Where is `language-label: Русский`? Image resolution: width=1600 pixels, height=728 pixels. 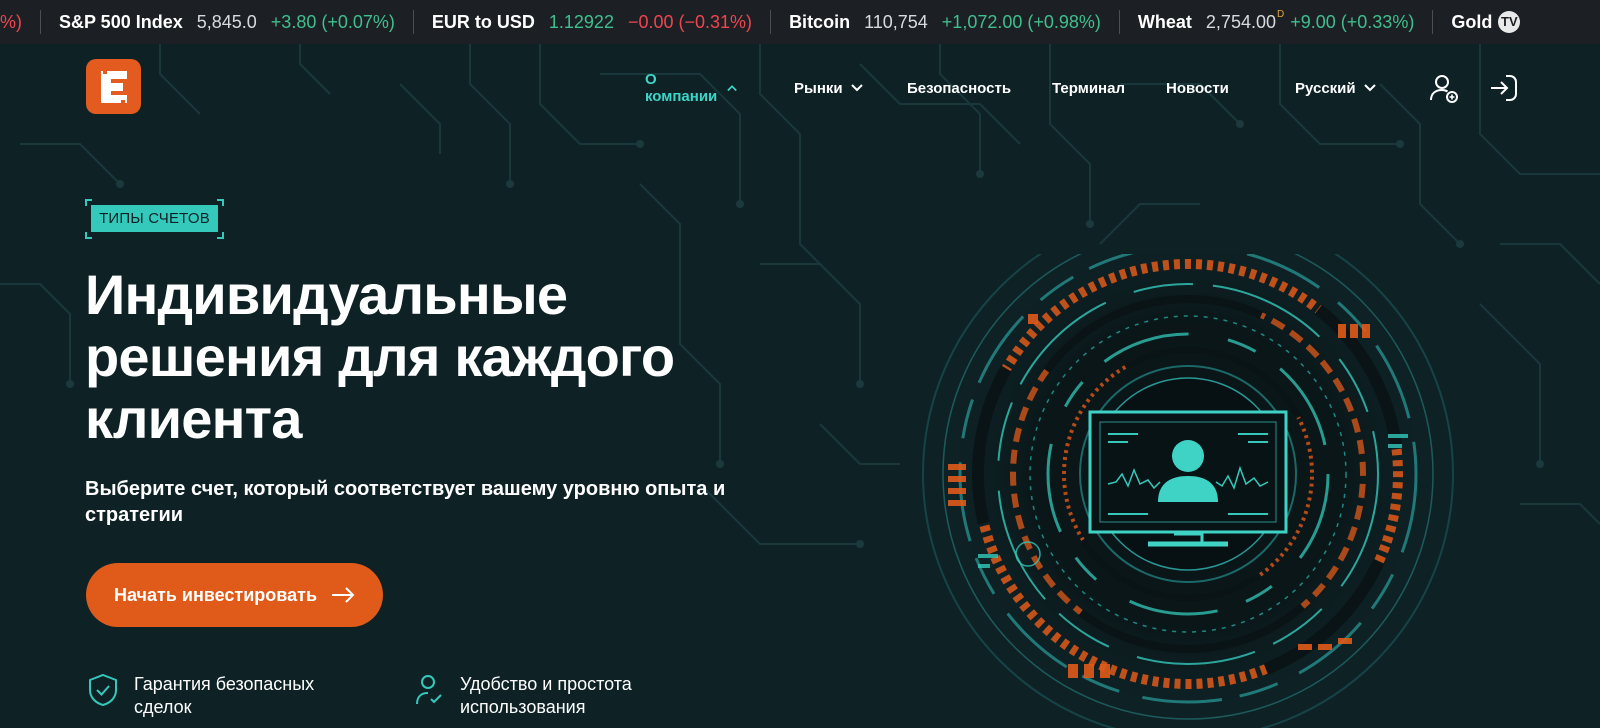 language-label: Русский is located at coordinates (1325, 88).